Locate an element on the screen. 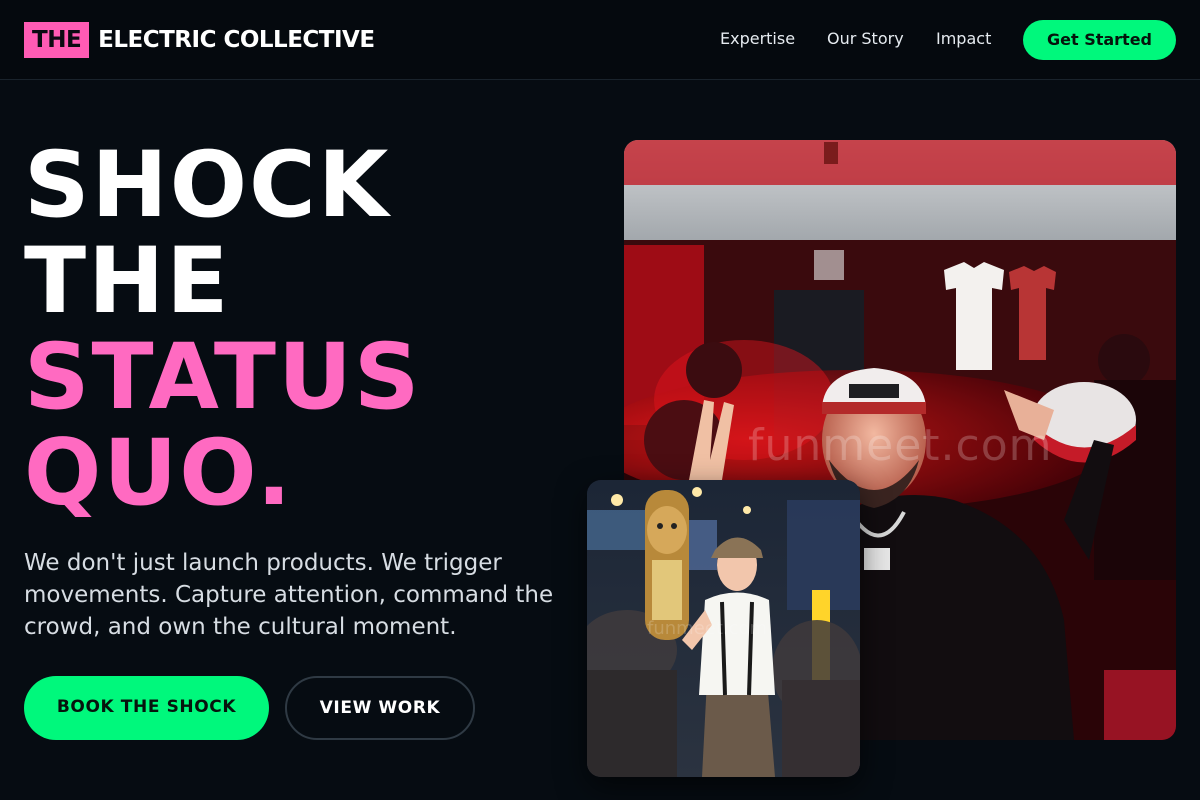 This screenshot has height=800, width=1200. brand-logo: THE ELECTRIC COLLECTIVE is located at coordinates (199, 40).